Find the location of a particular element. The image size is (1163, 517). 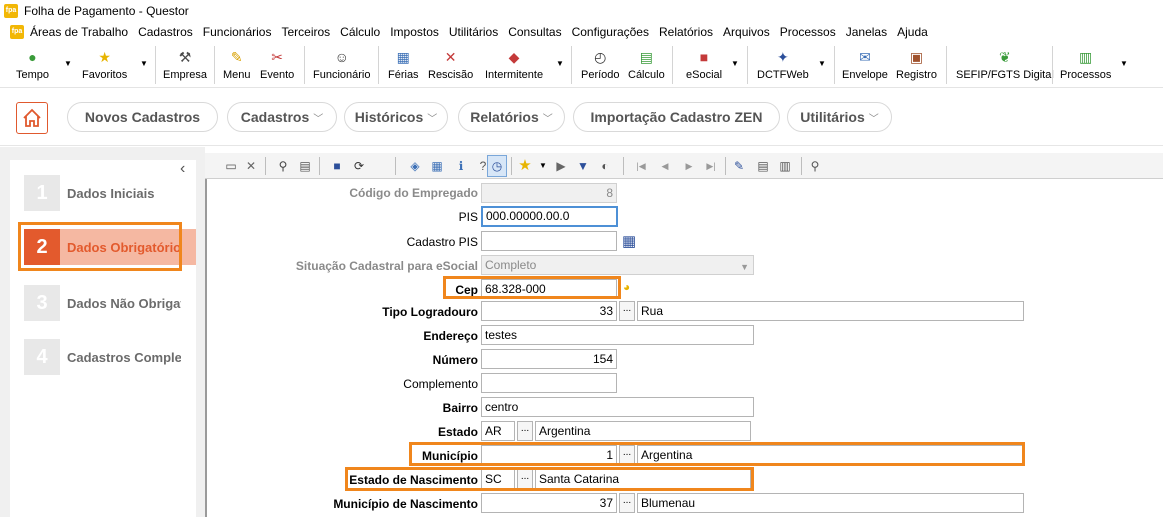

menu-button: ✎ Menu is located at coordinates (237, 66).